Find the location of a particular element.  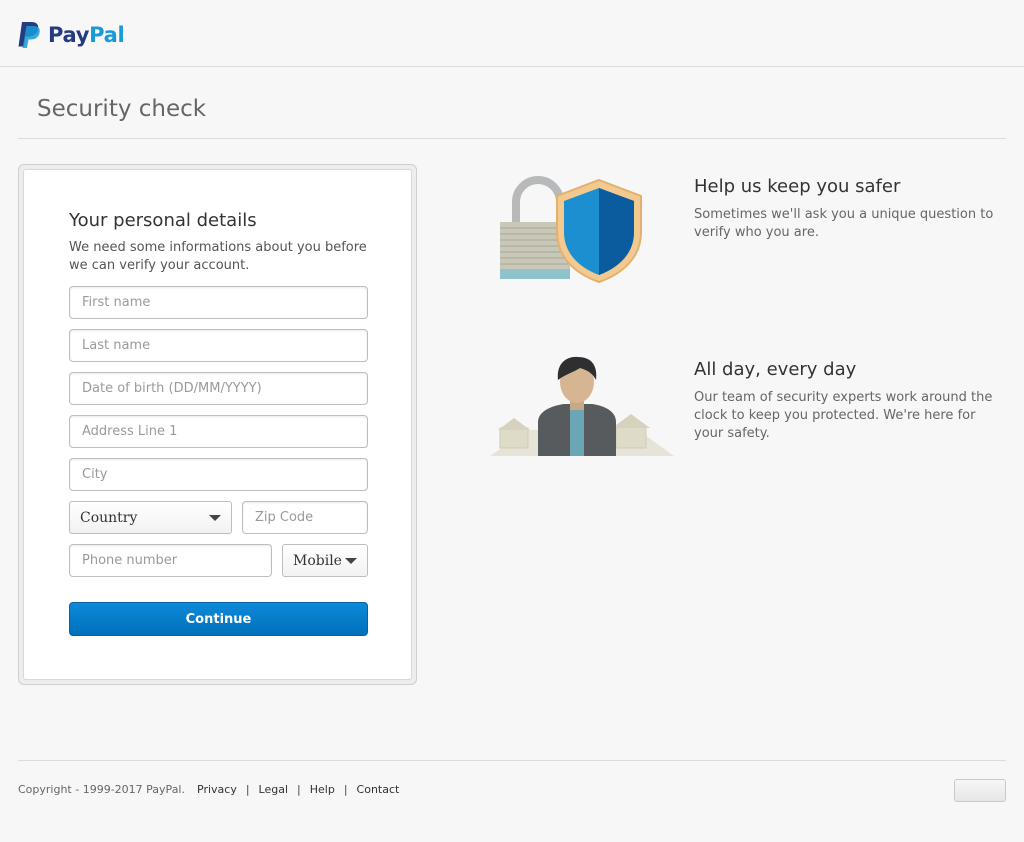

address-line-1-input is located at coordinates (218, 431).